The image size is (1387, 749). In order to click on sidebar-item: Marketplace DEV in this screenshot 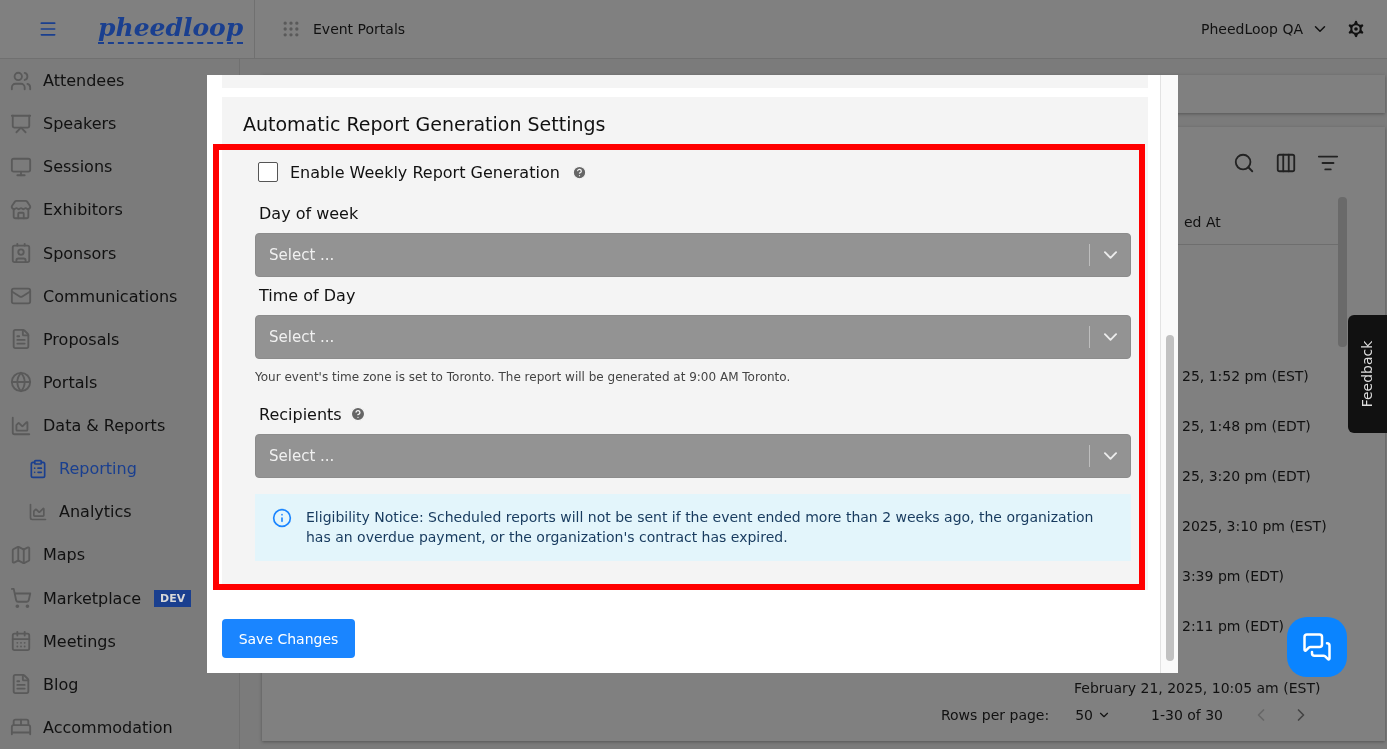, I will do `click(119, 598)`.